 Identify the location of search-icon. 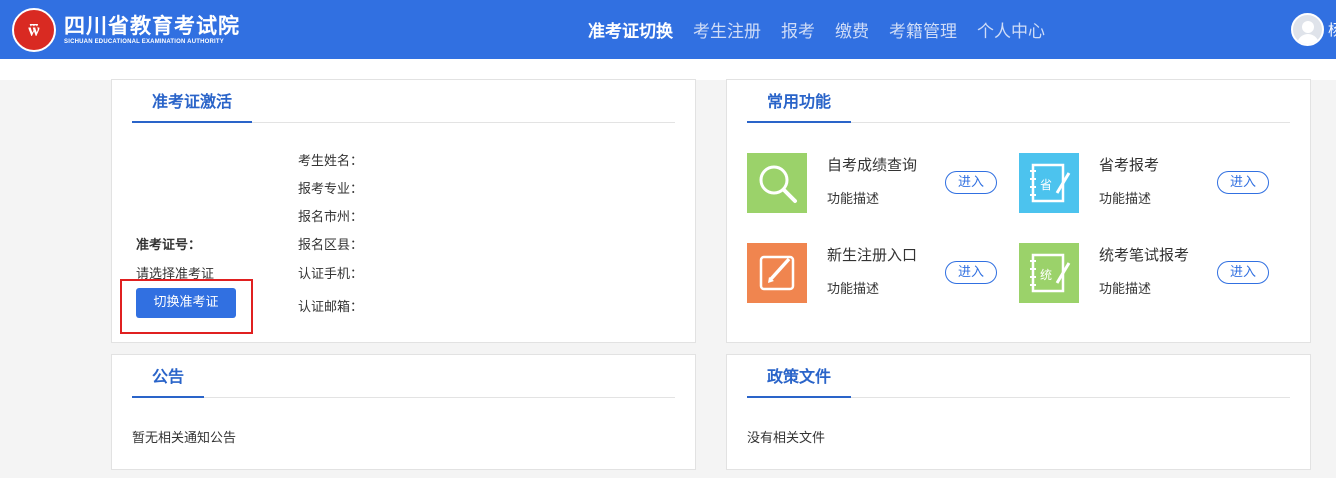
(777, 183).